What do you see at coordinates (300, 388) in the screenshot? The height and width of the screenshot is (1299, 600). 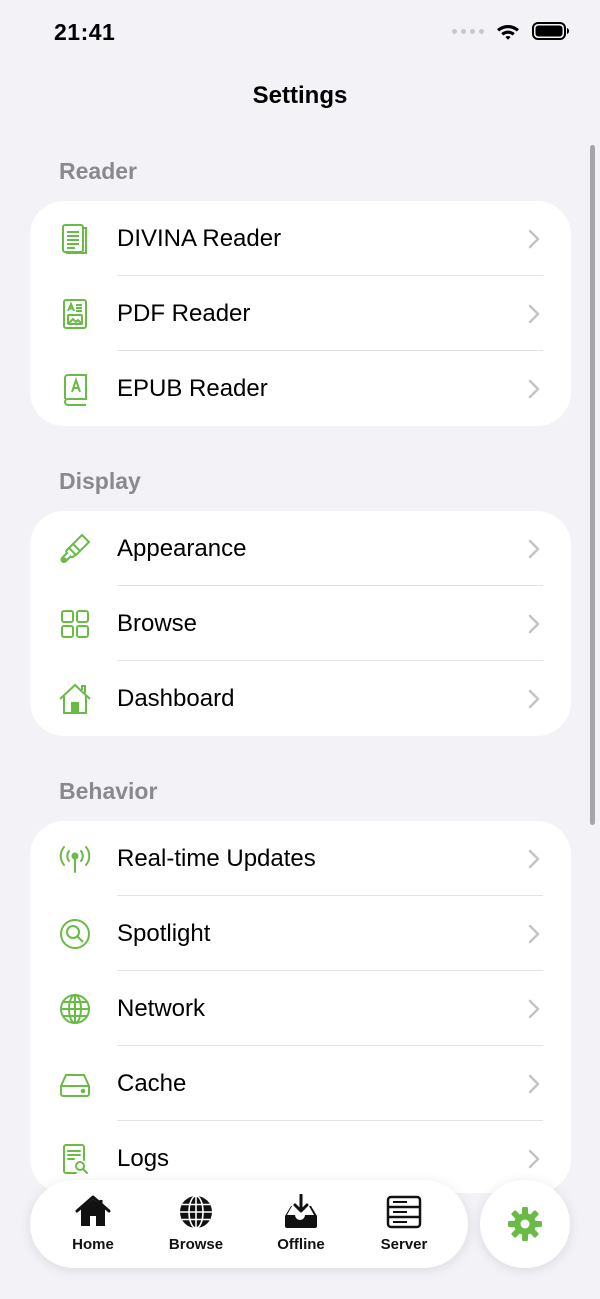 I see `settings-row-epub-reader: EPUB Reader` at bounding box center [300, 388].